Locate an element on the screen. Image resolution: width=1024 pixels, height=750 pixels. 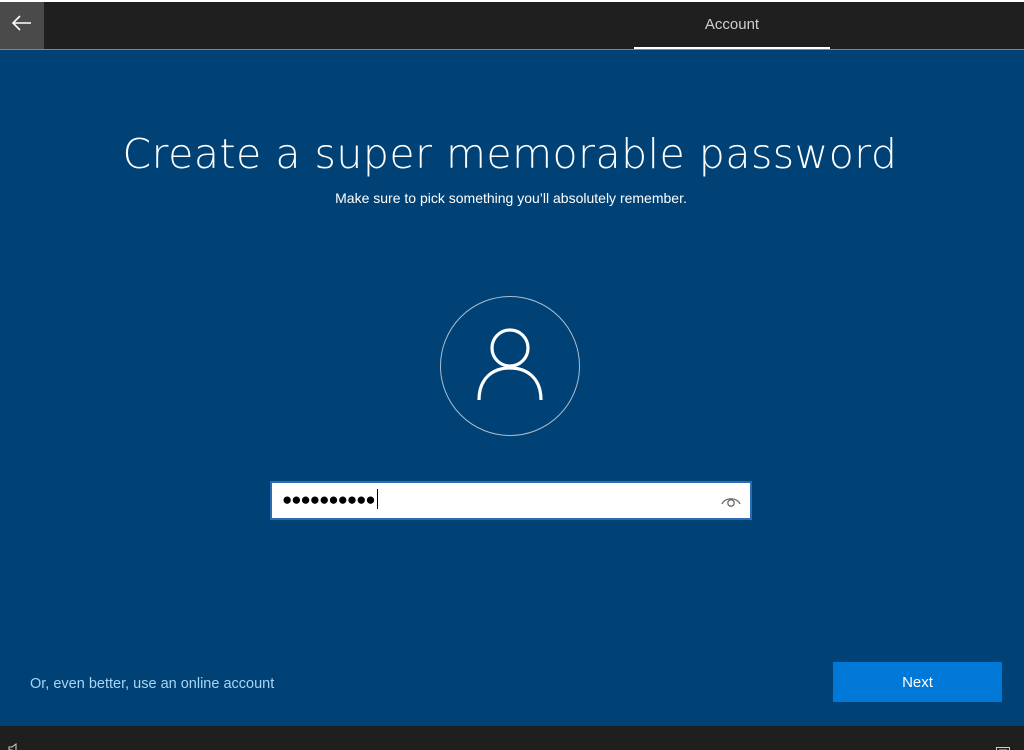
text-caret is located at coordinates (377, 499).